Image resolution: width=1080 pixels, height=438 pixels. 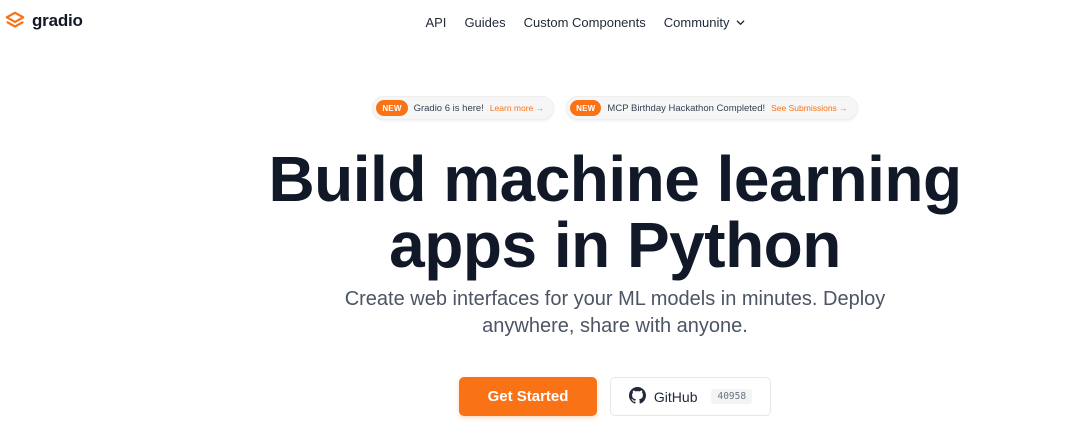 I want to click on nav-community-label: Community, so click(x=696, y=22).